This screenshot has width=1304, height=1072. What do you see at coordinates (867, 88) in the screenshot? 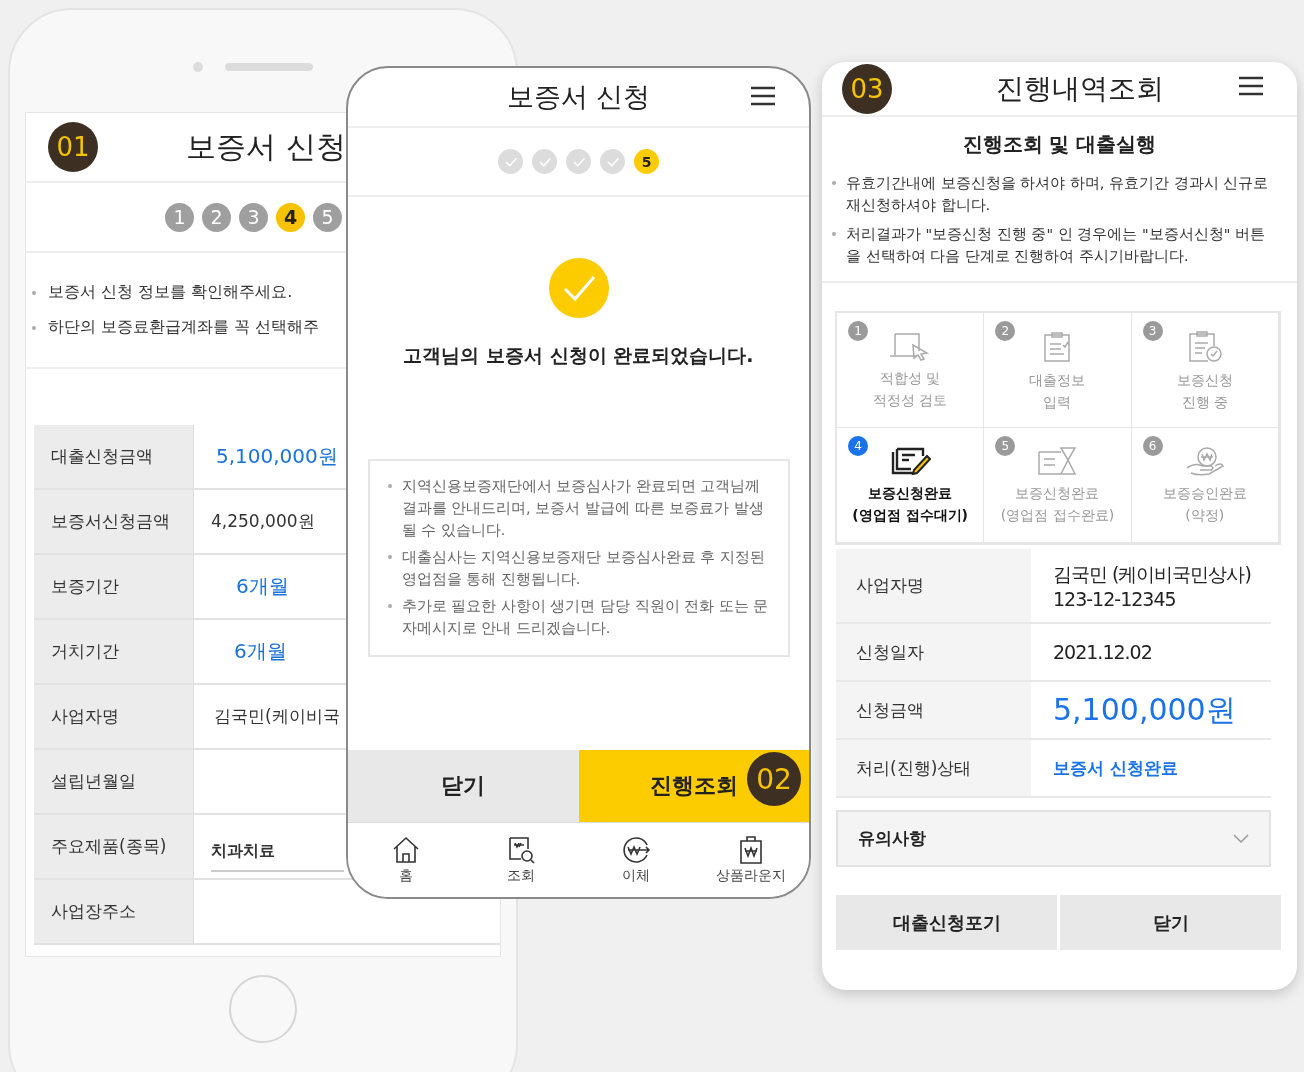
I see `step-number-badge: 03` at bounding box center [867, 88].